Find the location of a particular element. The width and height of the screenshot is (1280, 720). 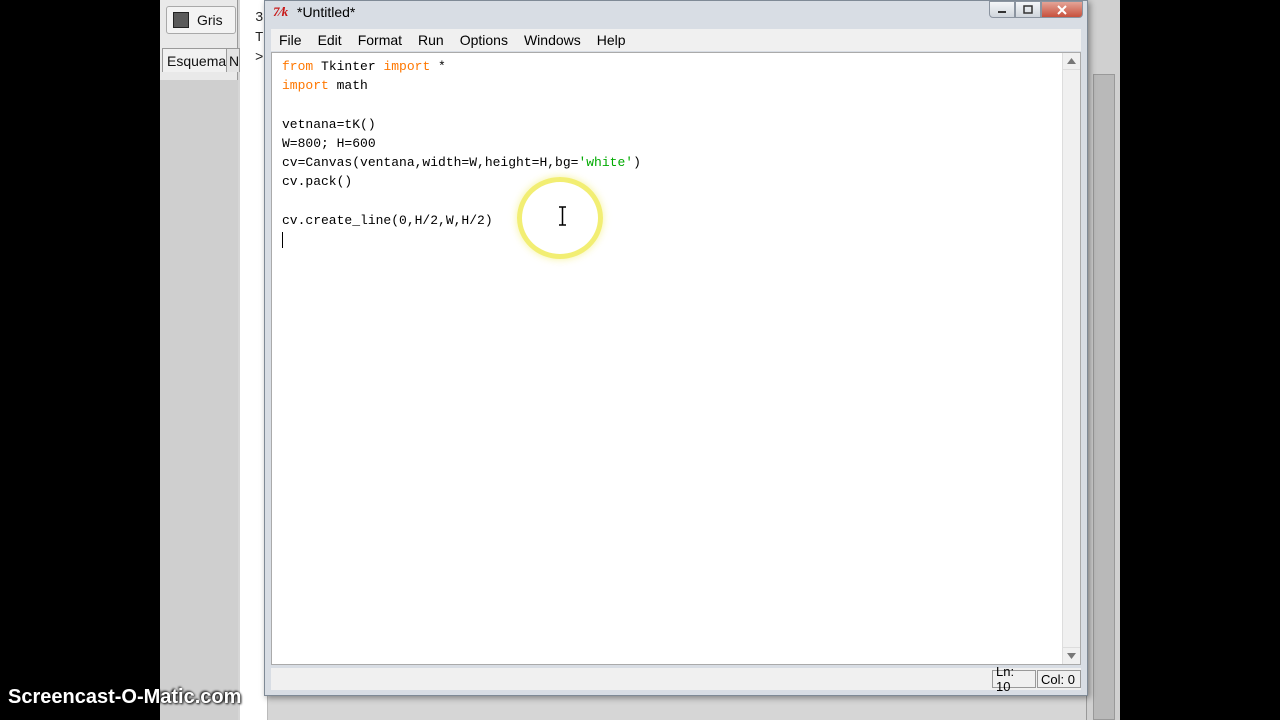

code-token: W=800; H=600 is located at coordinates (329, 143).